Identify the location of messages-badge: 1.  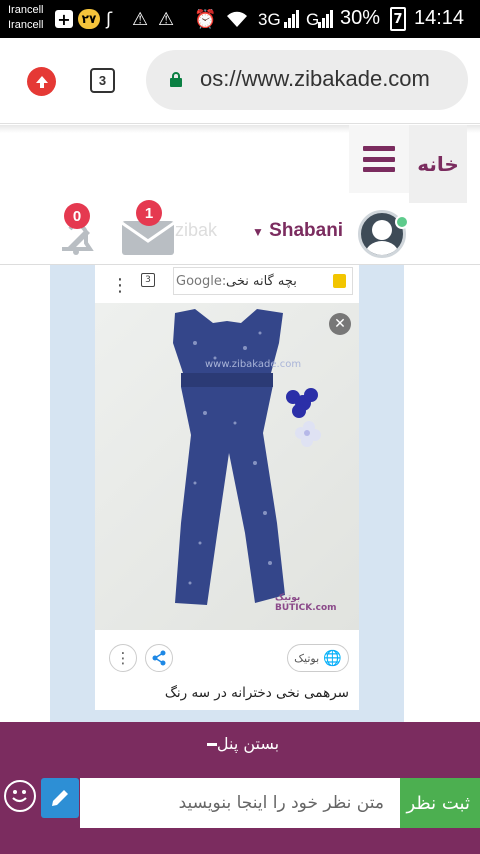
(149, 213).